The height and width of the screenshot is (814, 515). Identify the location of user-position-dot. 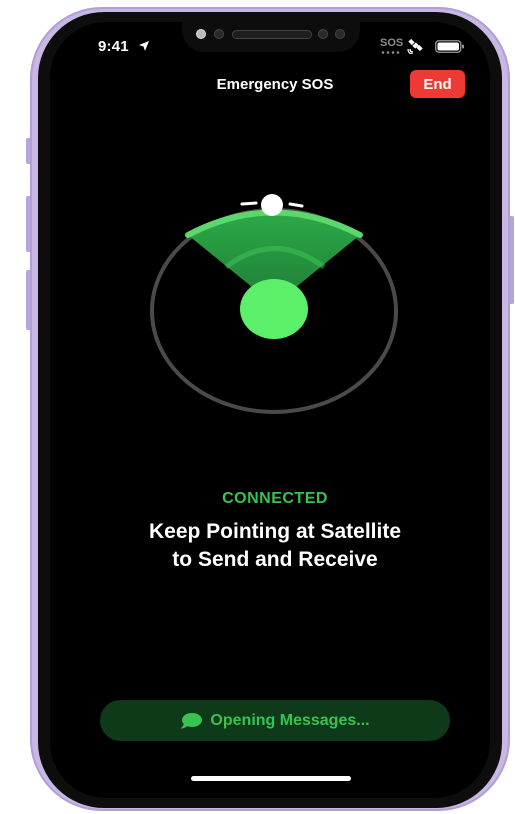
(274, 309).